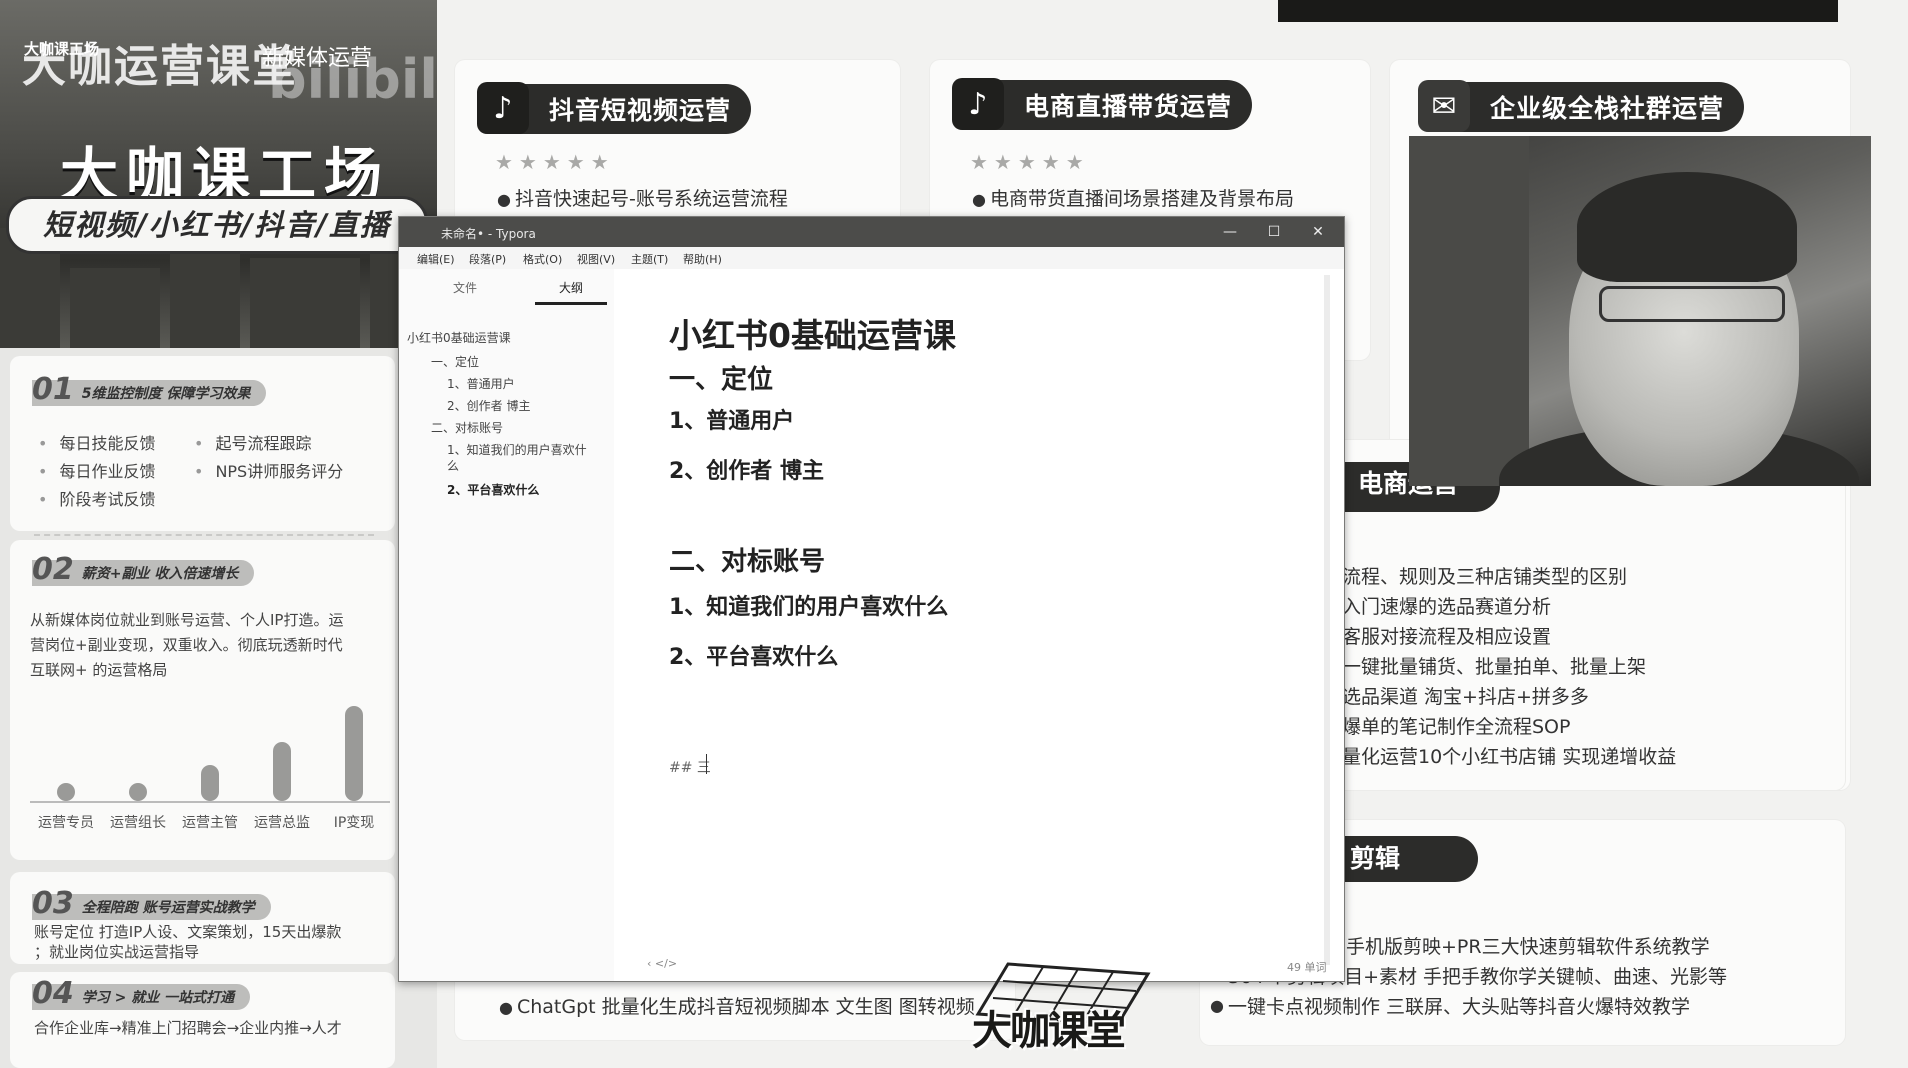 This screenshot has height=1068, width=1908. Describe the element at coordinates (1447, 637) in the screenshot. I see `ecommerce-line: 客服对接流程及相应设置` at that location.